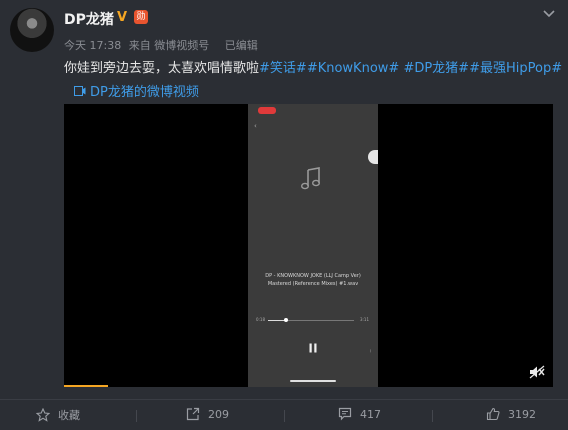 This screenshot has height=430, width=568. Describe the element at coordinates (370, 350) in the screenshot. I see `phone-small-icon: ╷` at that location.